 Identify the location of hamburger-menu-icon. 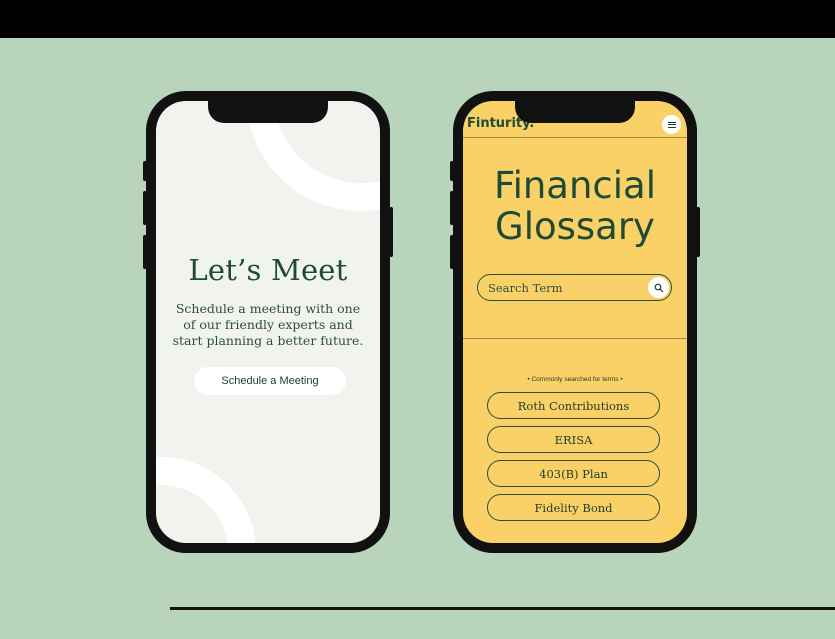
(671, 124).